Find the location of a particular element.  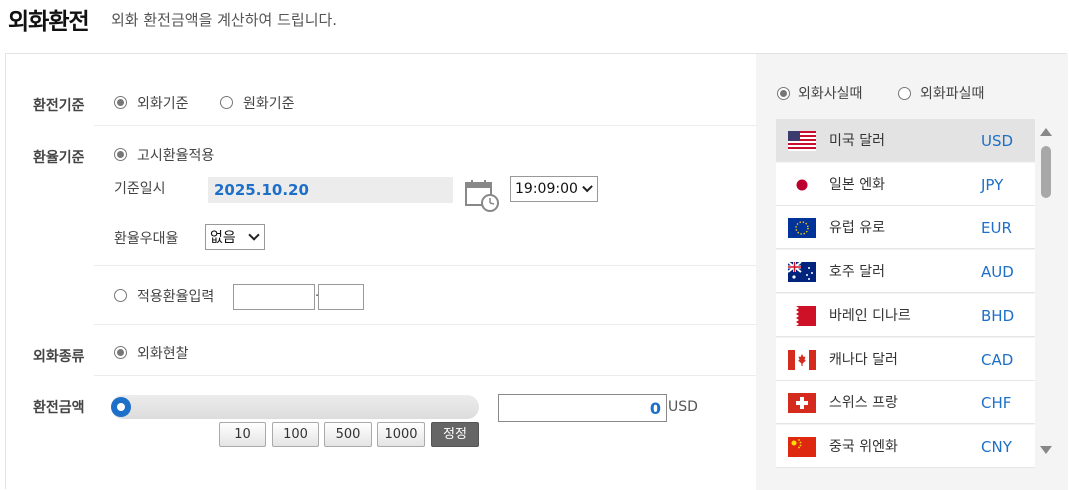

buy-foreign-label: 외화사실때 is located at coordinates (830, 93).